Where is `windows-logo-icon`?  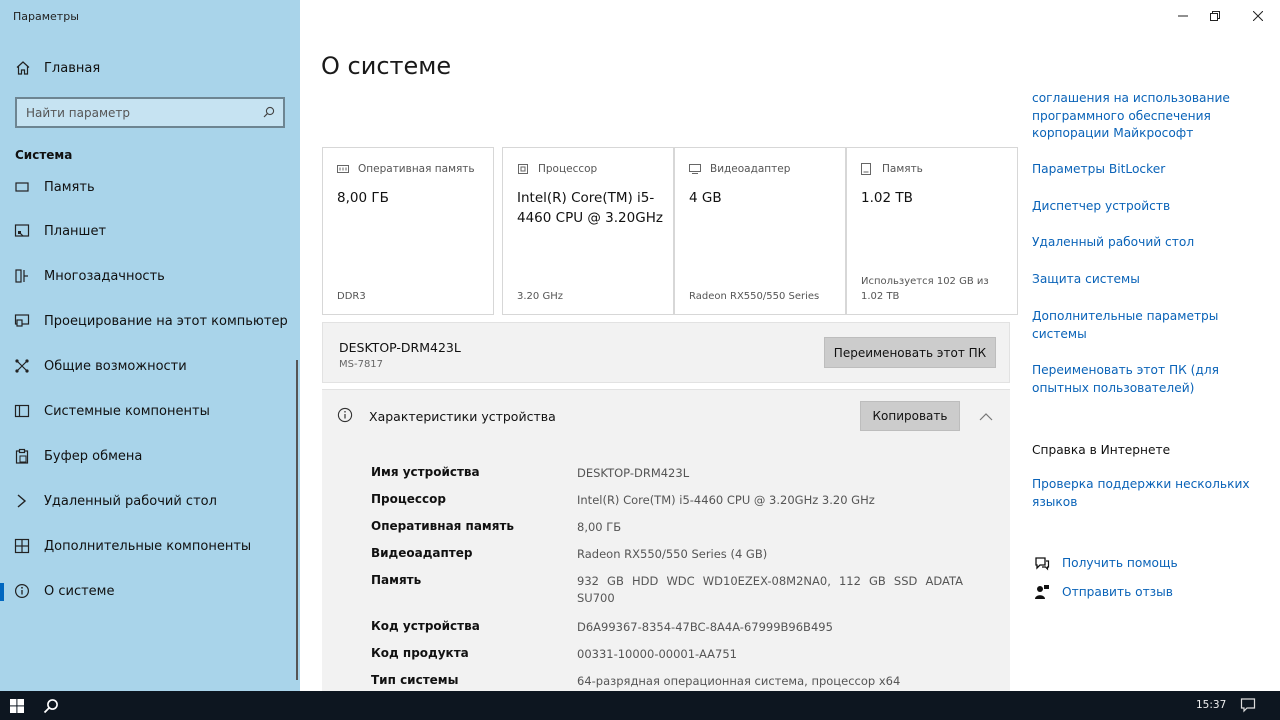
windows-logo-icon is located at coordinates (17, 705).